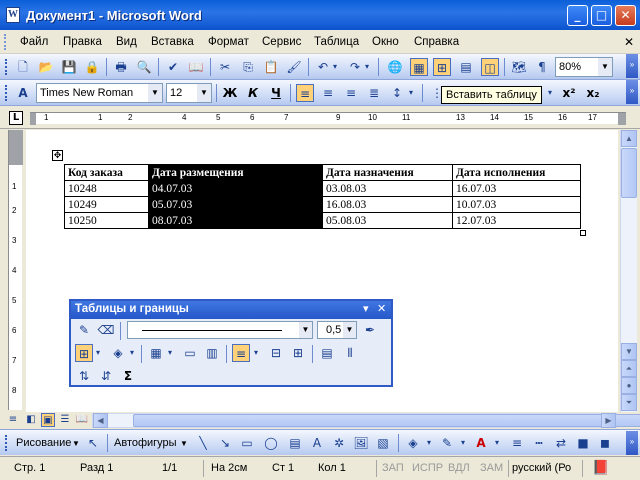  What do you see at coordinates (65, 420) in the screenshot?
I see `outline-view-icon: ☰` at bounding box center [65, 420].